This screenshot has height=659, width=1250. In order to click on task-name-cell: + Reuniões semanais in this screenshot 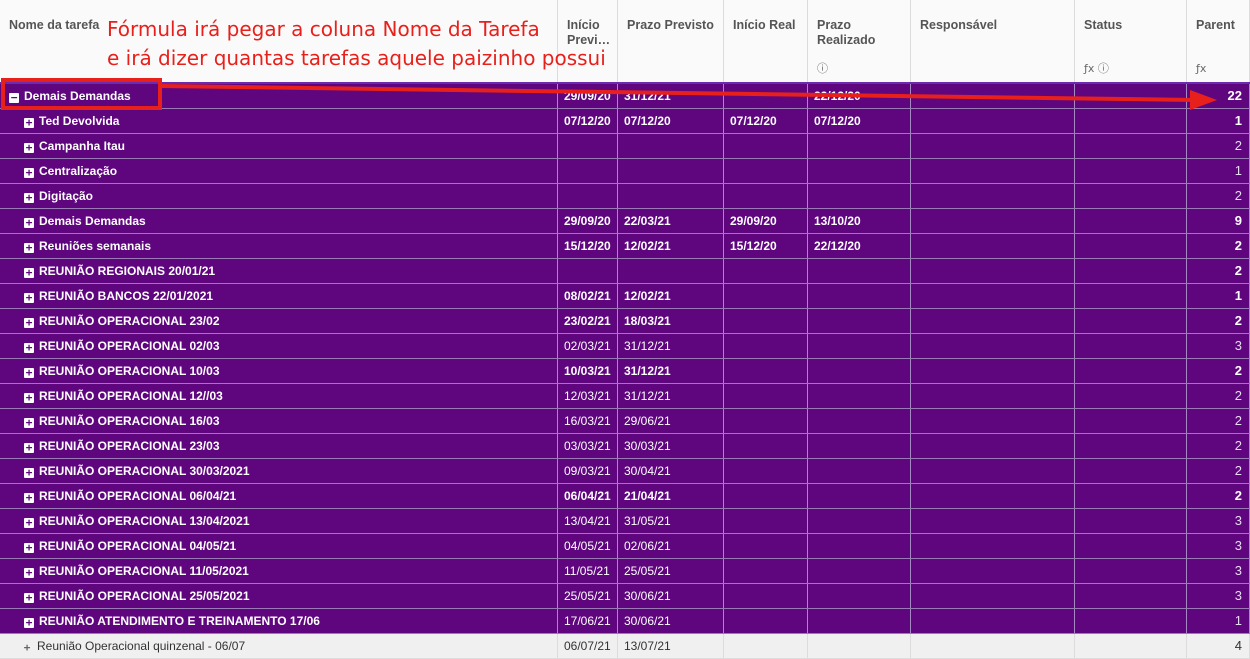, I will do `click(279, 246)`.